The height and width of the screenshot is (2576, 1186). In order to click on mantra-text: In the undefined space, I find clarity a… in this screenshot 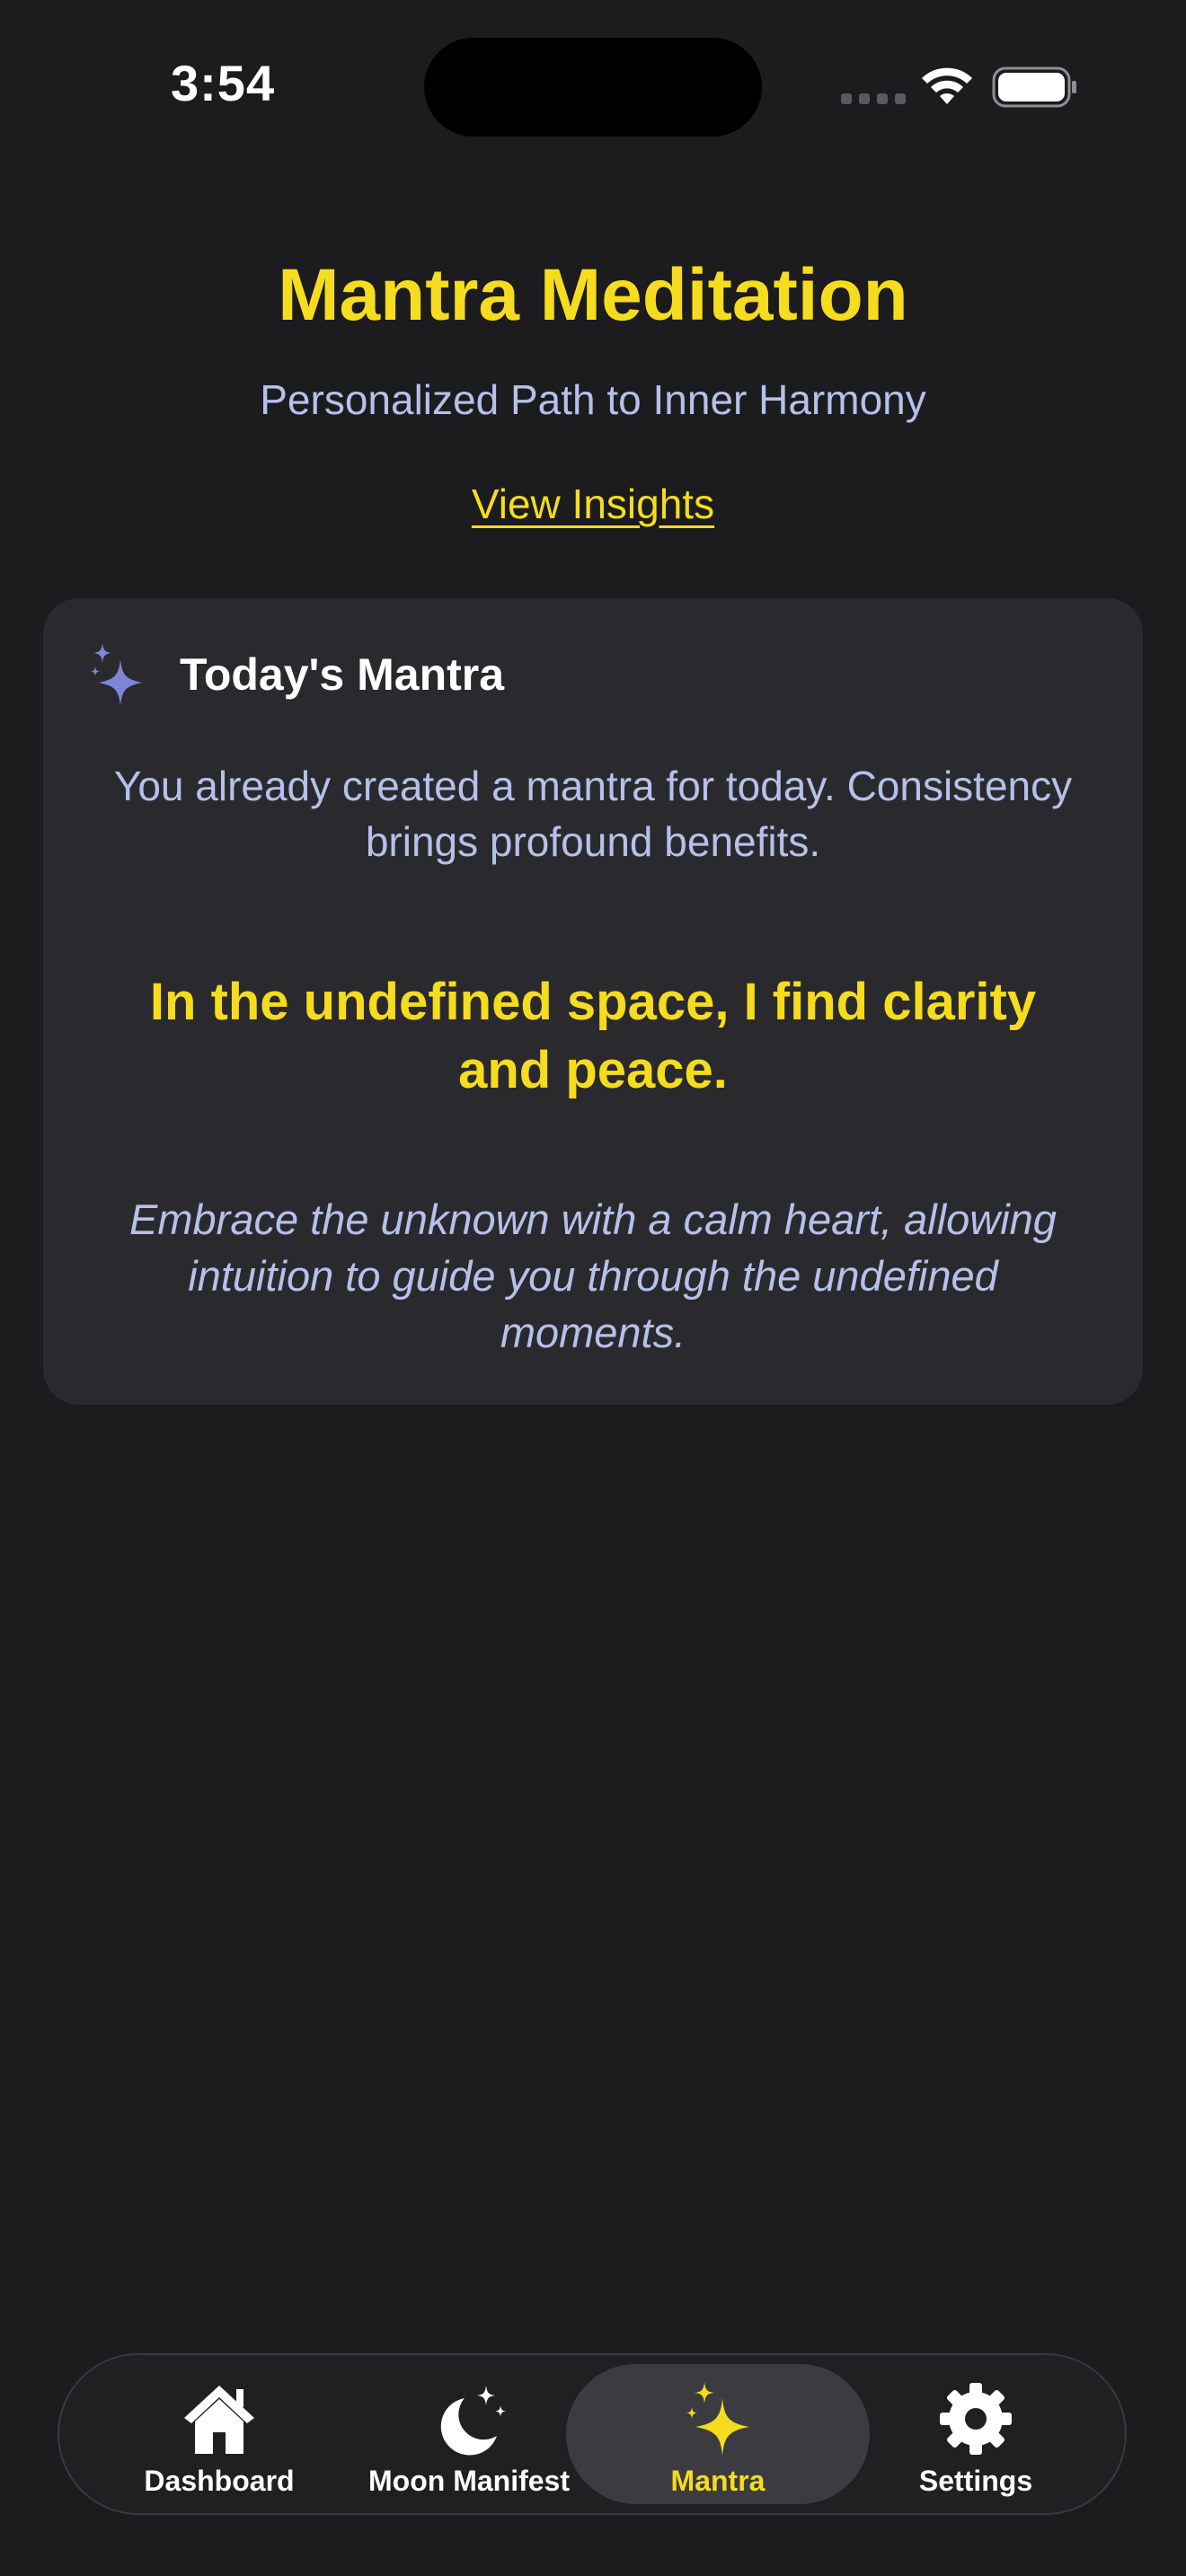, I will do `click(593, 1036)`.